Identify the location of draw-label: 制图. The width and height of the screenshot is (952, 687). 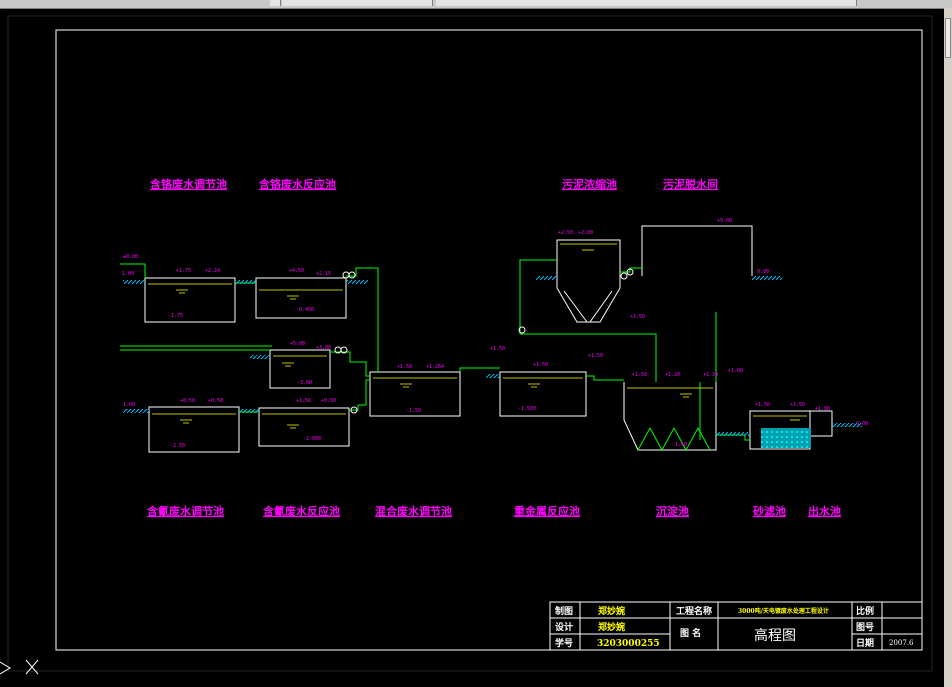
(564, 611).